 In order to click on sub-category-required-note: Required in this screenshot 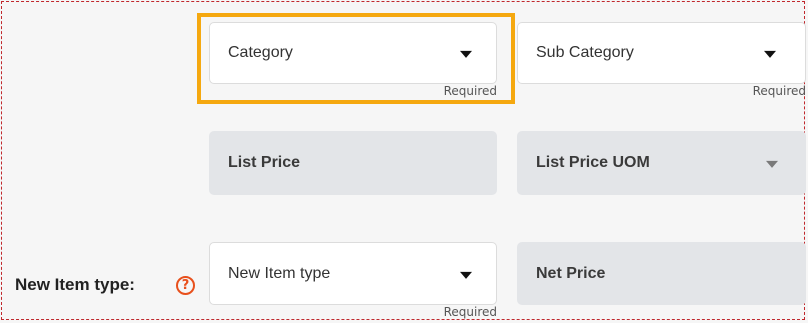, I will do `click(779, 91)`.